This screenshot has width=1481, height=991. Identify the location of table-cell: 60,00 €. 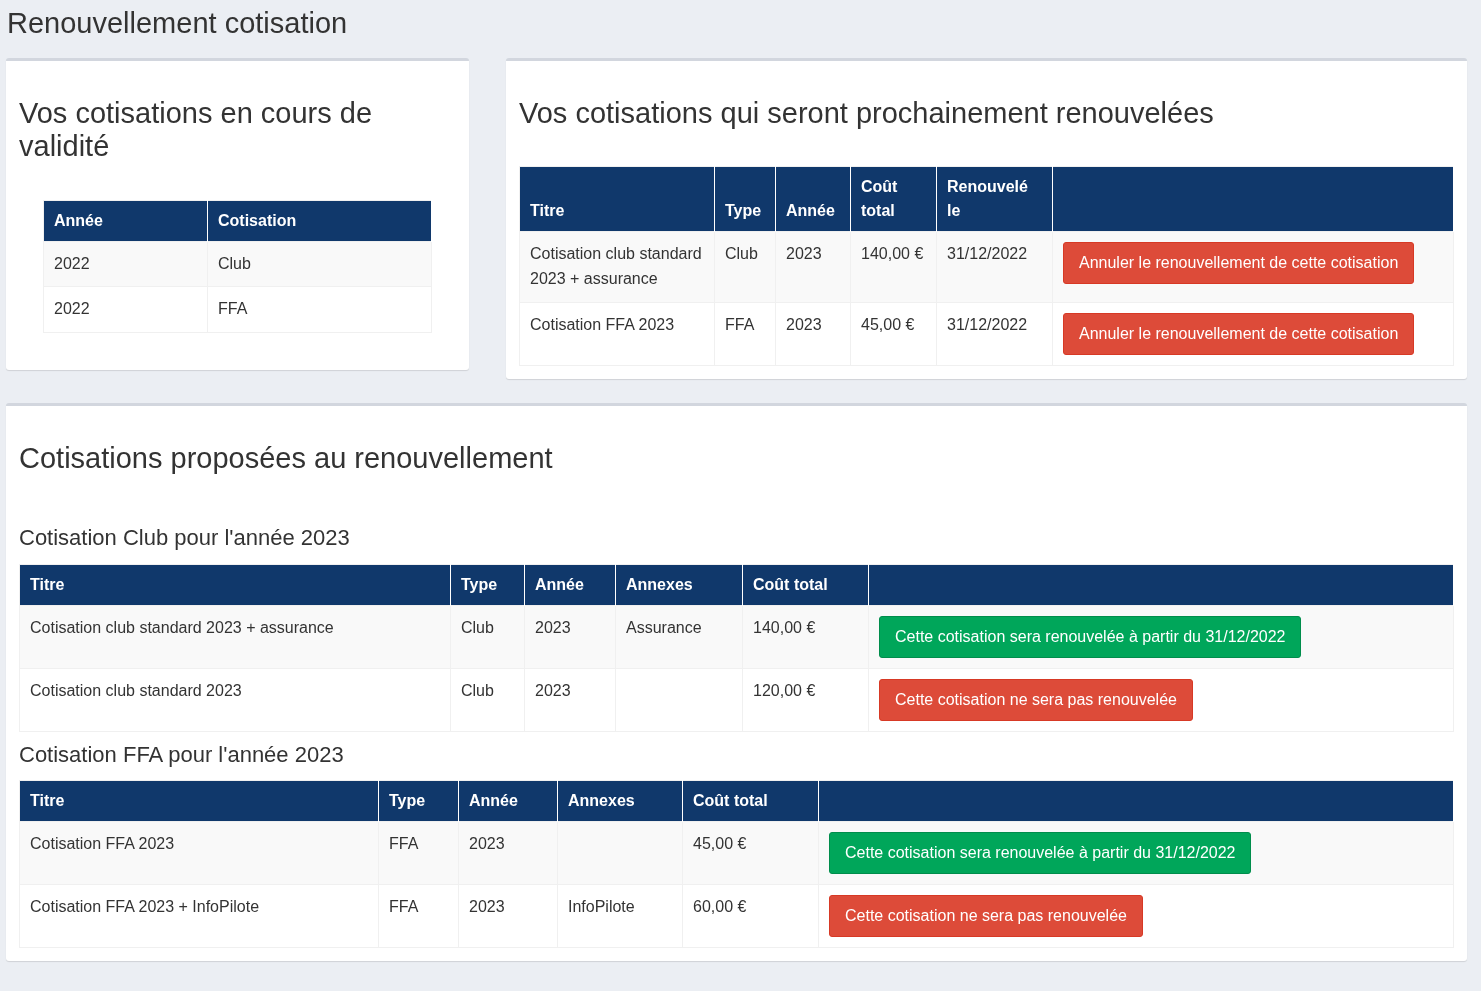
(750, 916).